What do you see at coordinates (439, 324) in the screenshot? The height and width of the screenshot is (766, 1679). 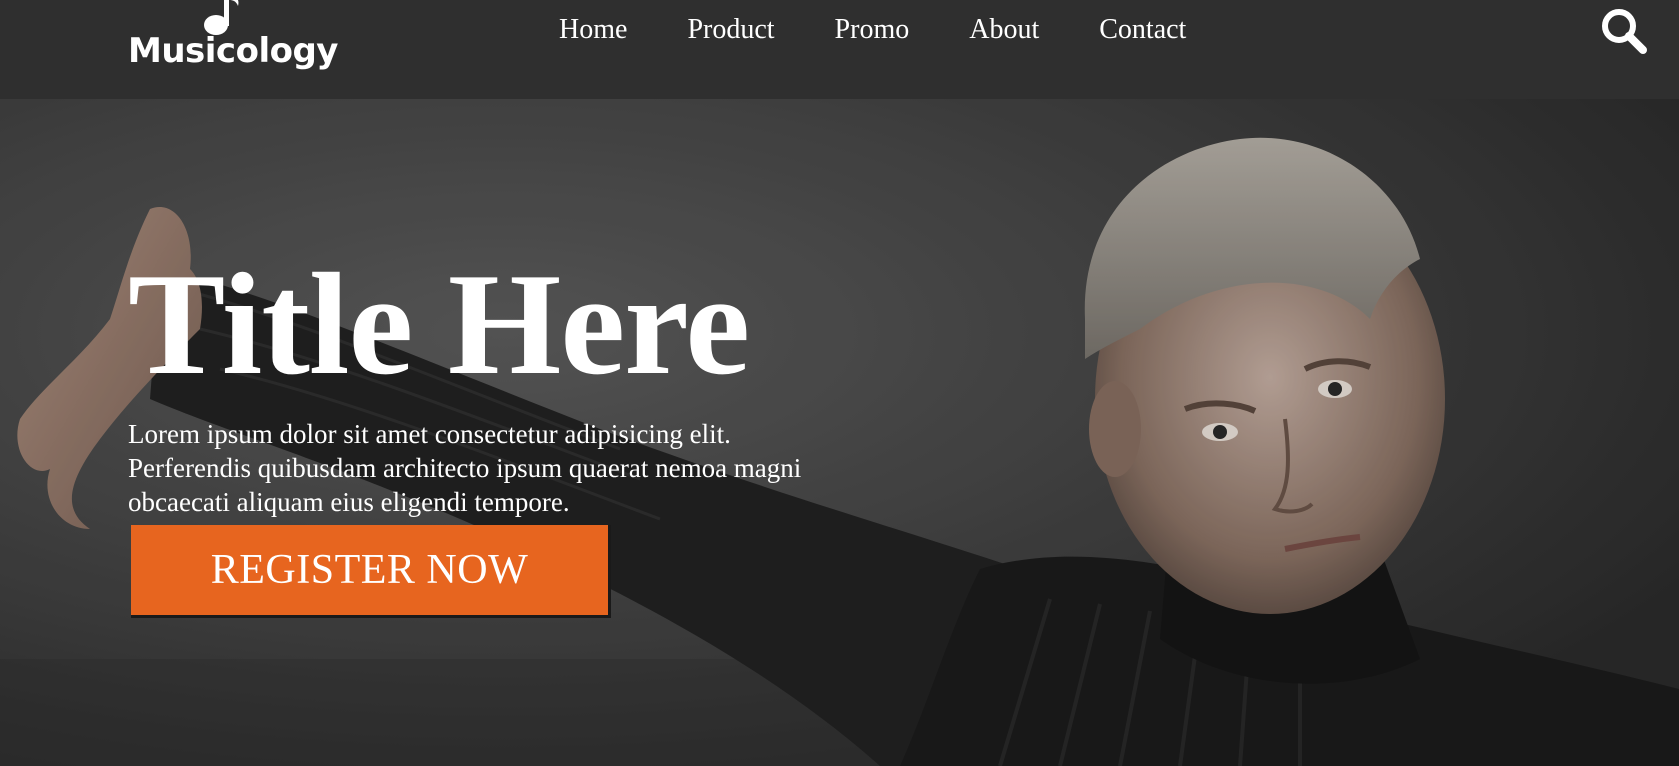 I see `hero-title: Title Here` at bounding box center [439, 324].